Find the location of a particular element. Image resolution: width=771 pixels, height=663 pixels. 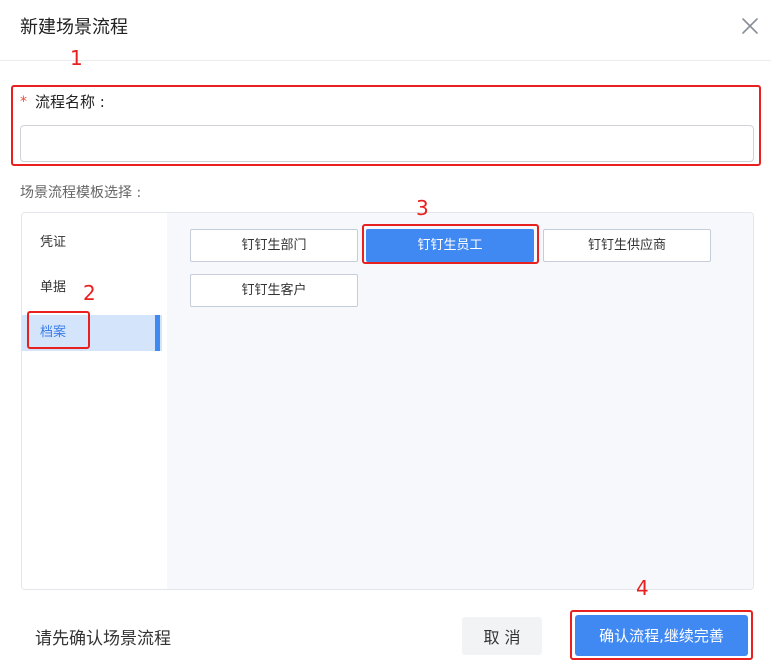

required-star: * is located at coordinates (23, 102).